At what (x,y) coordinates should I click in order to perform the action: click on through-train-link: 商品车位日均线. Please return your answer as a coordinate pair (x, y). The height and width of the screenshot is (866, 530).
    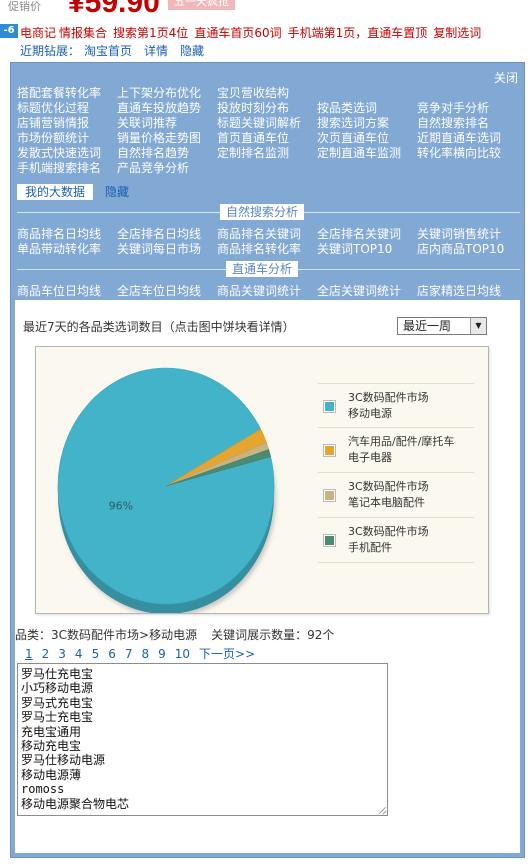
    Looking at the image, I should click on (59, 290).